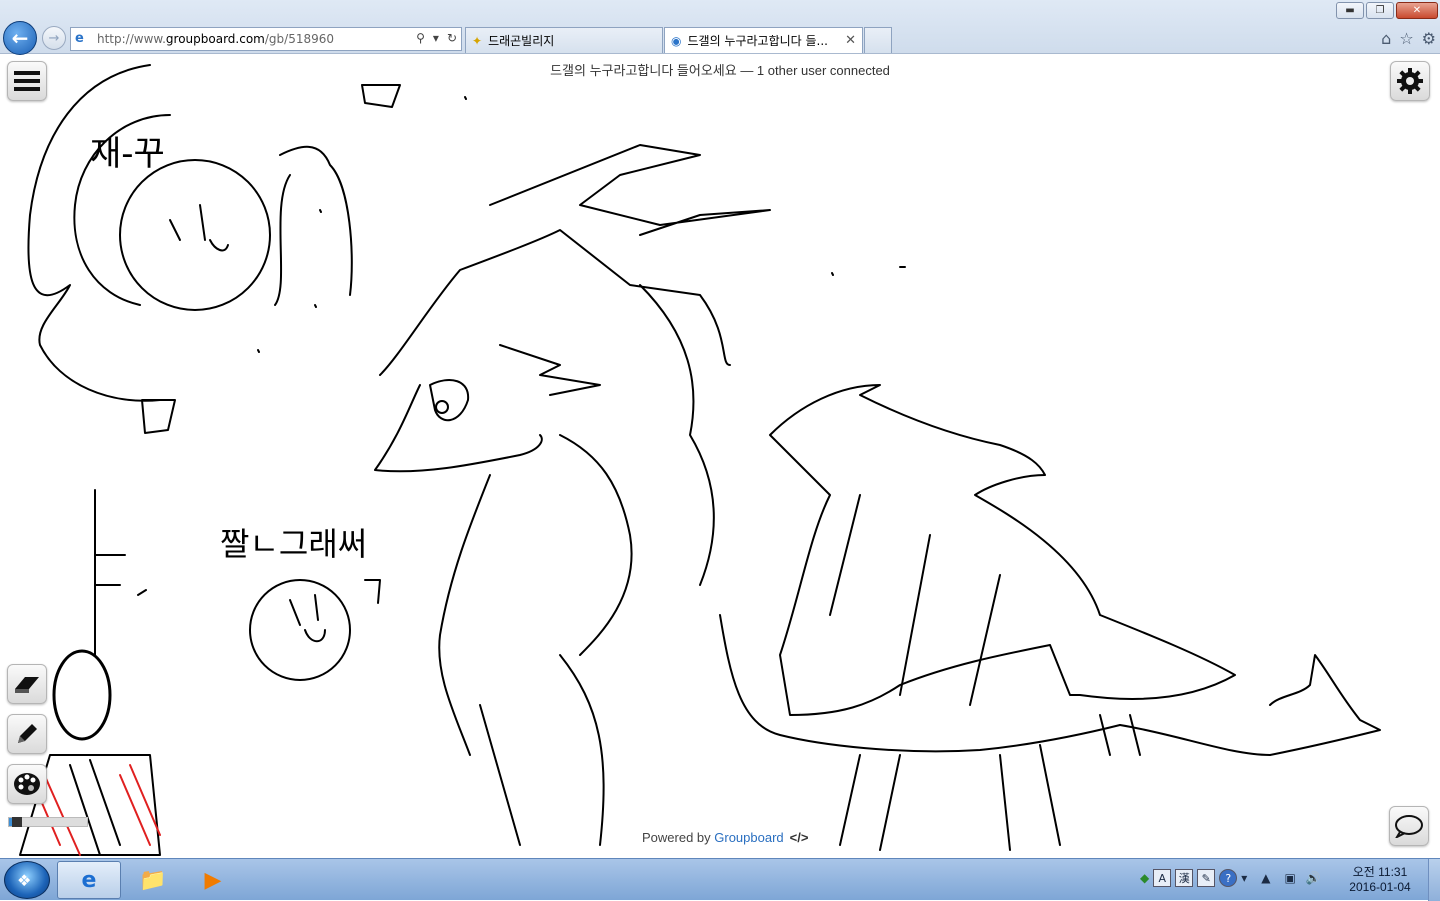 The image size is (1440, 901). What do you see at coordinates (630, 190) in the screenshot?
I see `dragon-horn` at bounding box center [630, 190].